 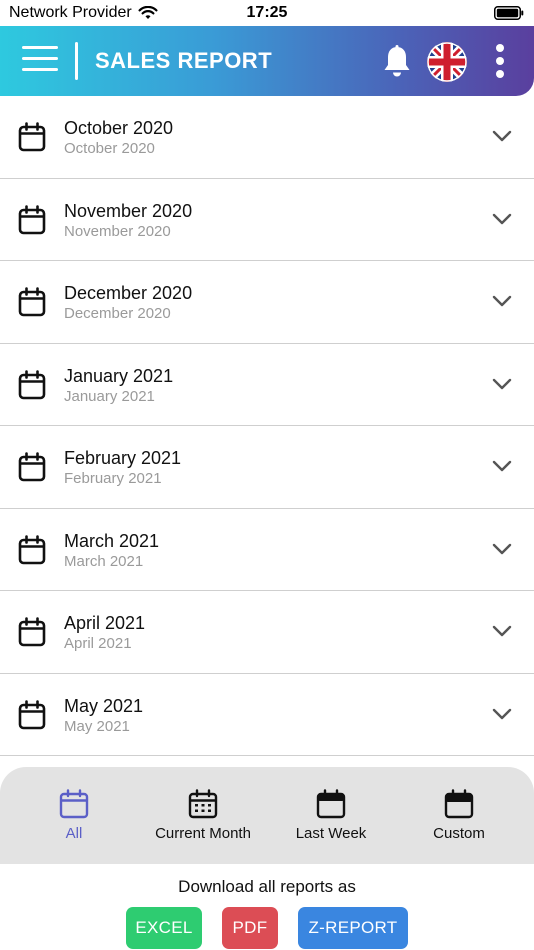 What do you see at coordinates (267, 632) in the screenshot?
I see `report-row: April 2021 April 2021` at bounding box center [267, 632].